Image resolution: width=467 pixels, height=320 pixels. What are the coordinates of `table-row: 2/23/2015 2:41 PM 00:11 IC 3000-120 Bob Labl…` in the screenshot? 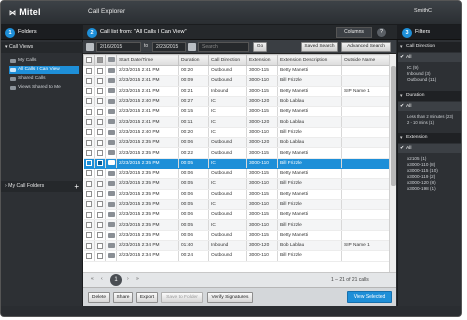 It's located at (236, 122).